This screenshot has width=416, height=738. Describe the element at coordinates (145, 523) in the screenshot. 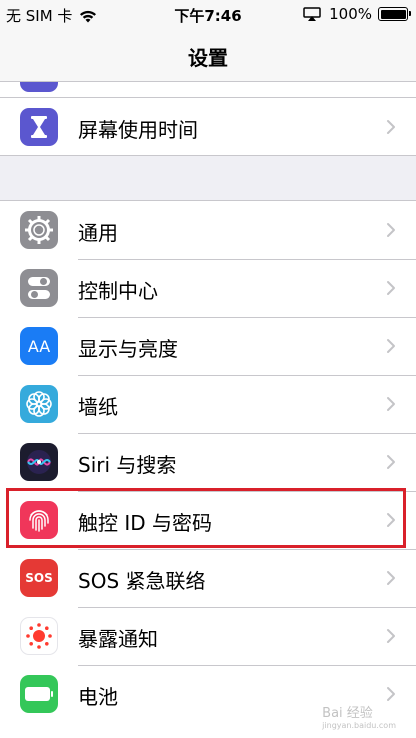

I see `settings-row-label: 触控 ID 与密码` at that location.